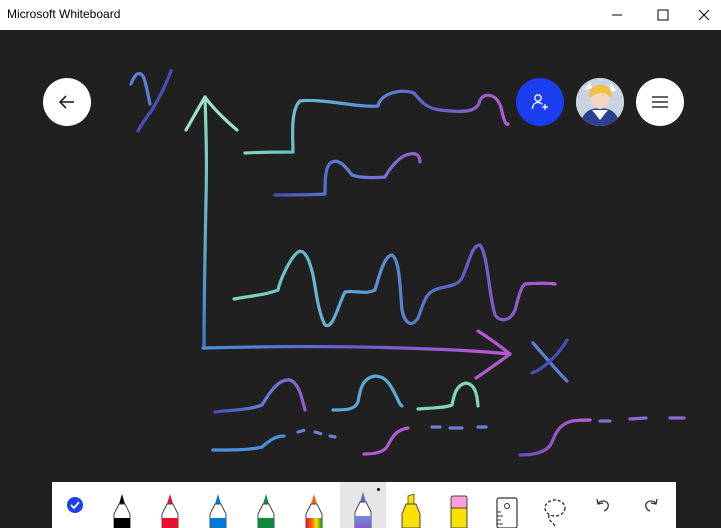  What do you see at coordinates (140, 89) in the screenshot?
I see `ink-letter-y` at bounding box center [140, 89].